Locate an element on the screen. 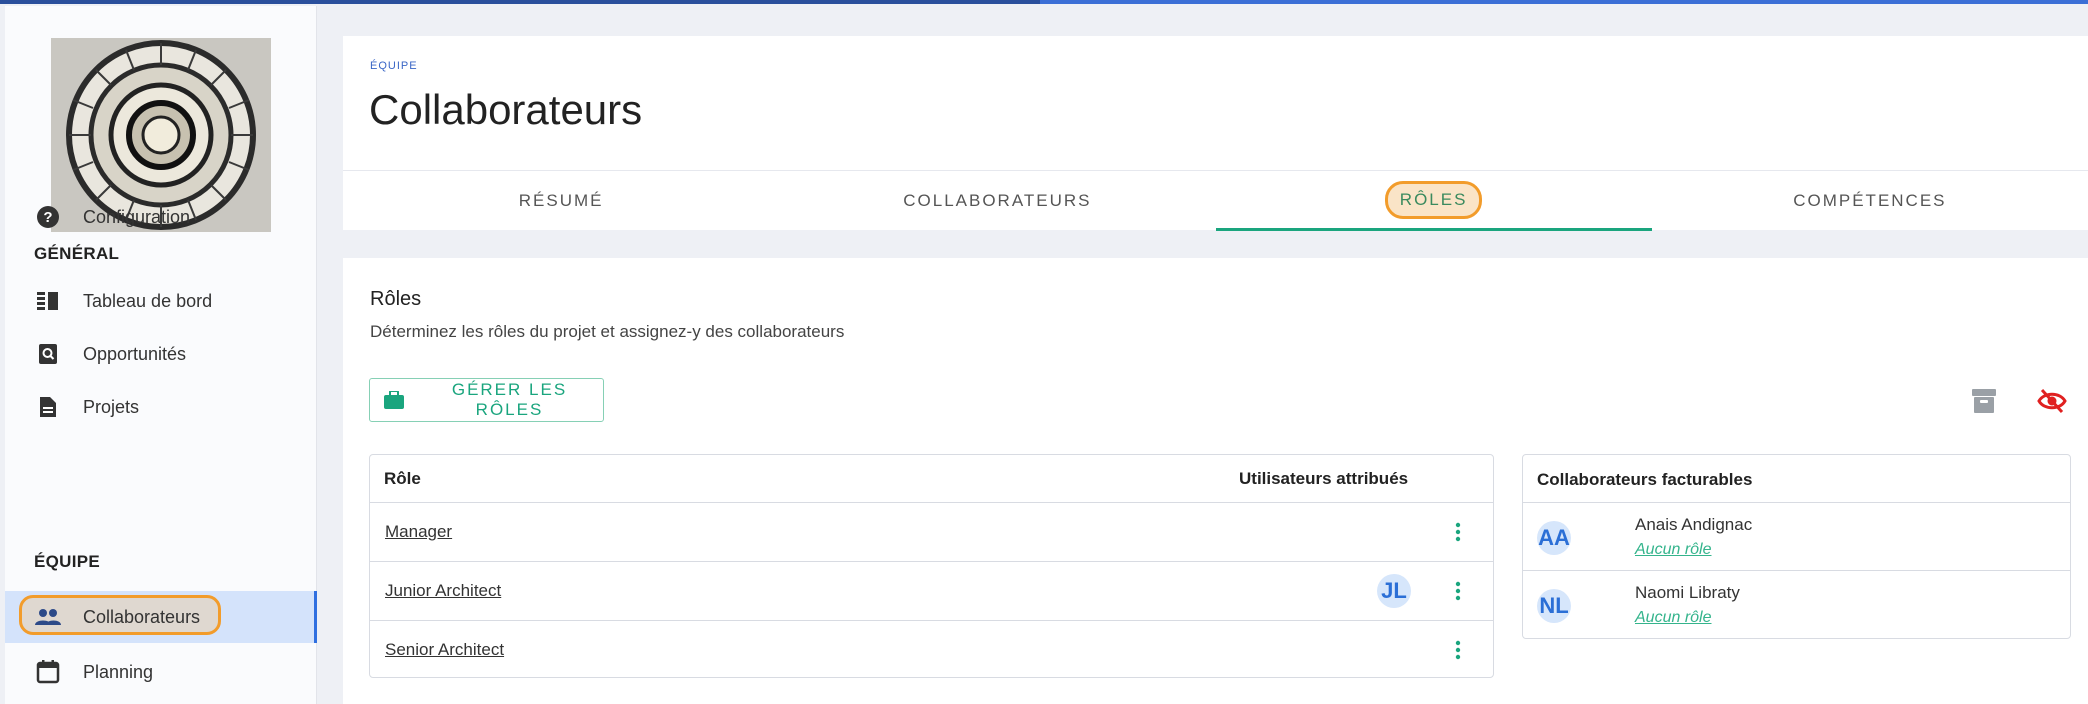 The width and height of the screenshot is (2088, 704). table-row: Manager is located at coordinates (931, 532).